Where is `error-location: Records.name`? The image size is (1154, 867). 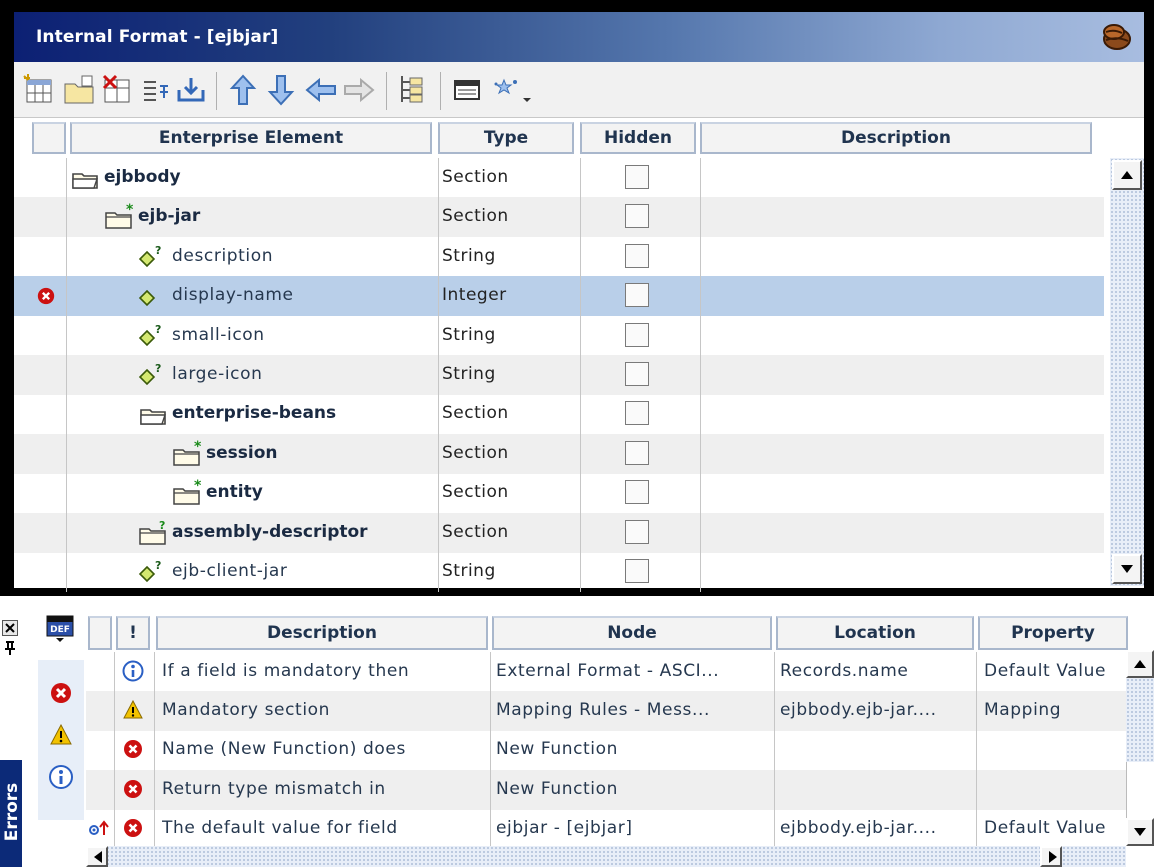 error-location: Records.name is located at coordinates (844, 671).